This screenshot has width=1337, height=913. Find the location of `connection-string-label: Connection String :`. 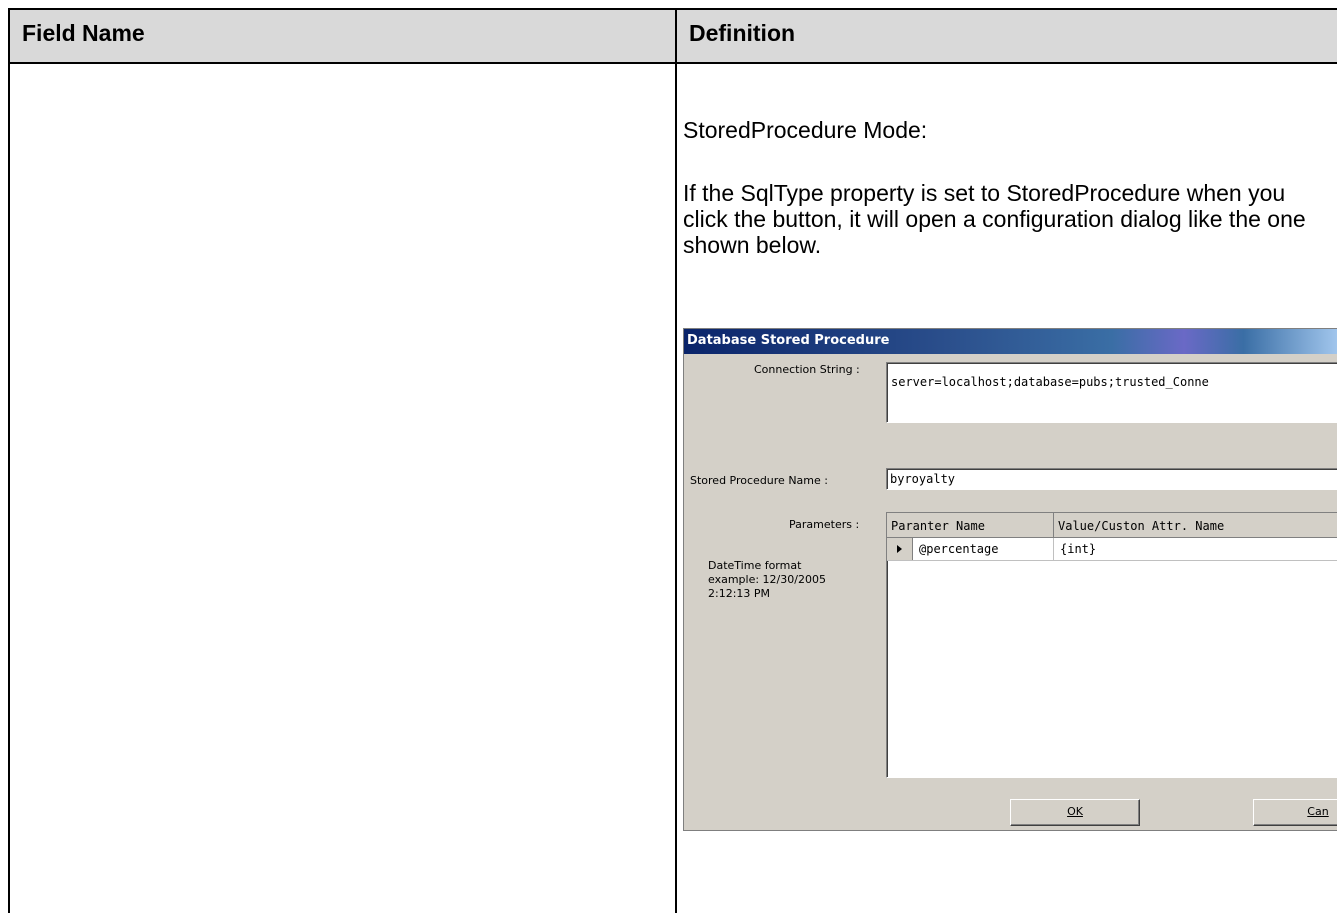

connection-string-label: Connection String : is located at coordinates (807, 369).